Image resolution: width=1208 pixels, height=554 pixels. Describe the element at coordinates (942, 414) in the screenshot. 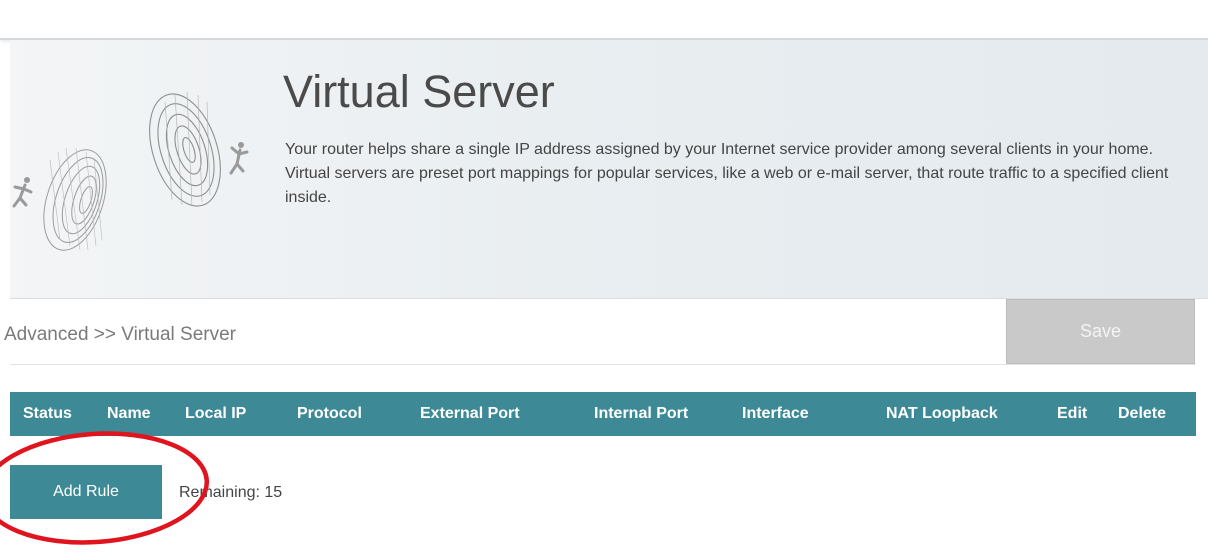

I see `column-nat-loopback: NAT Loopback` at that location.